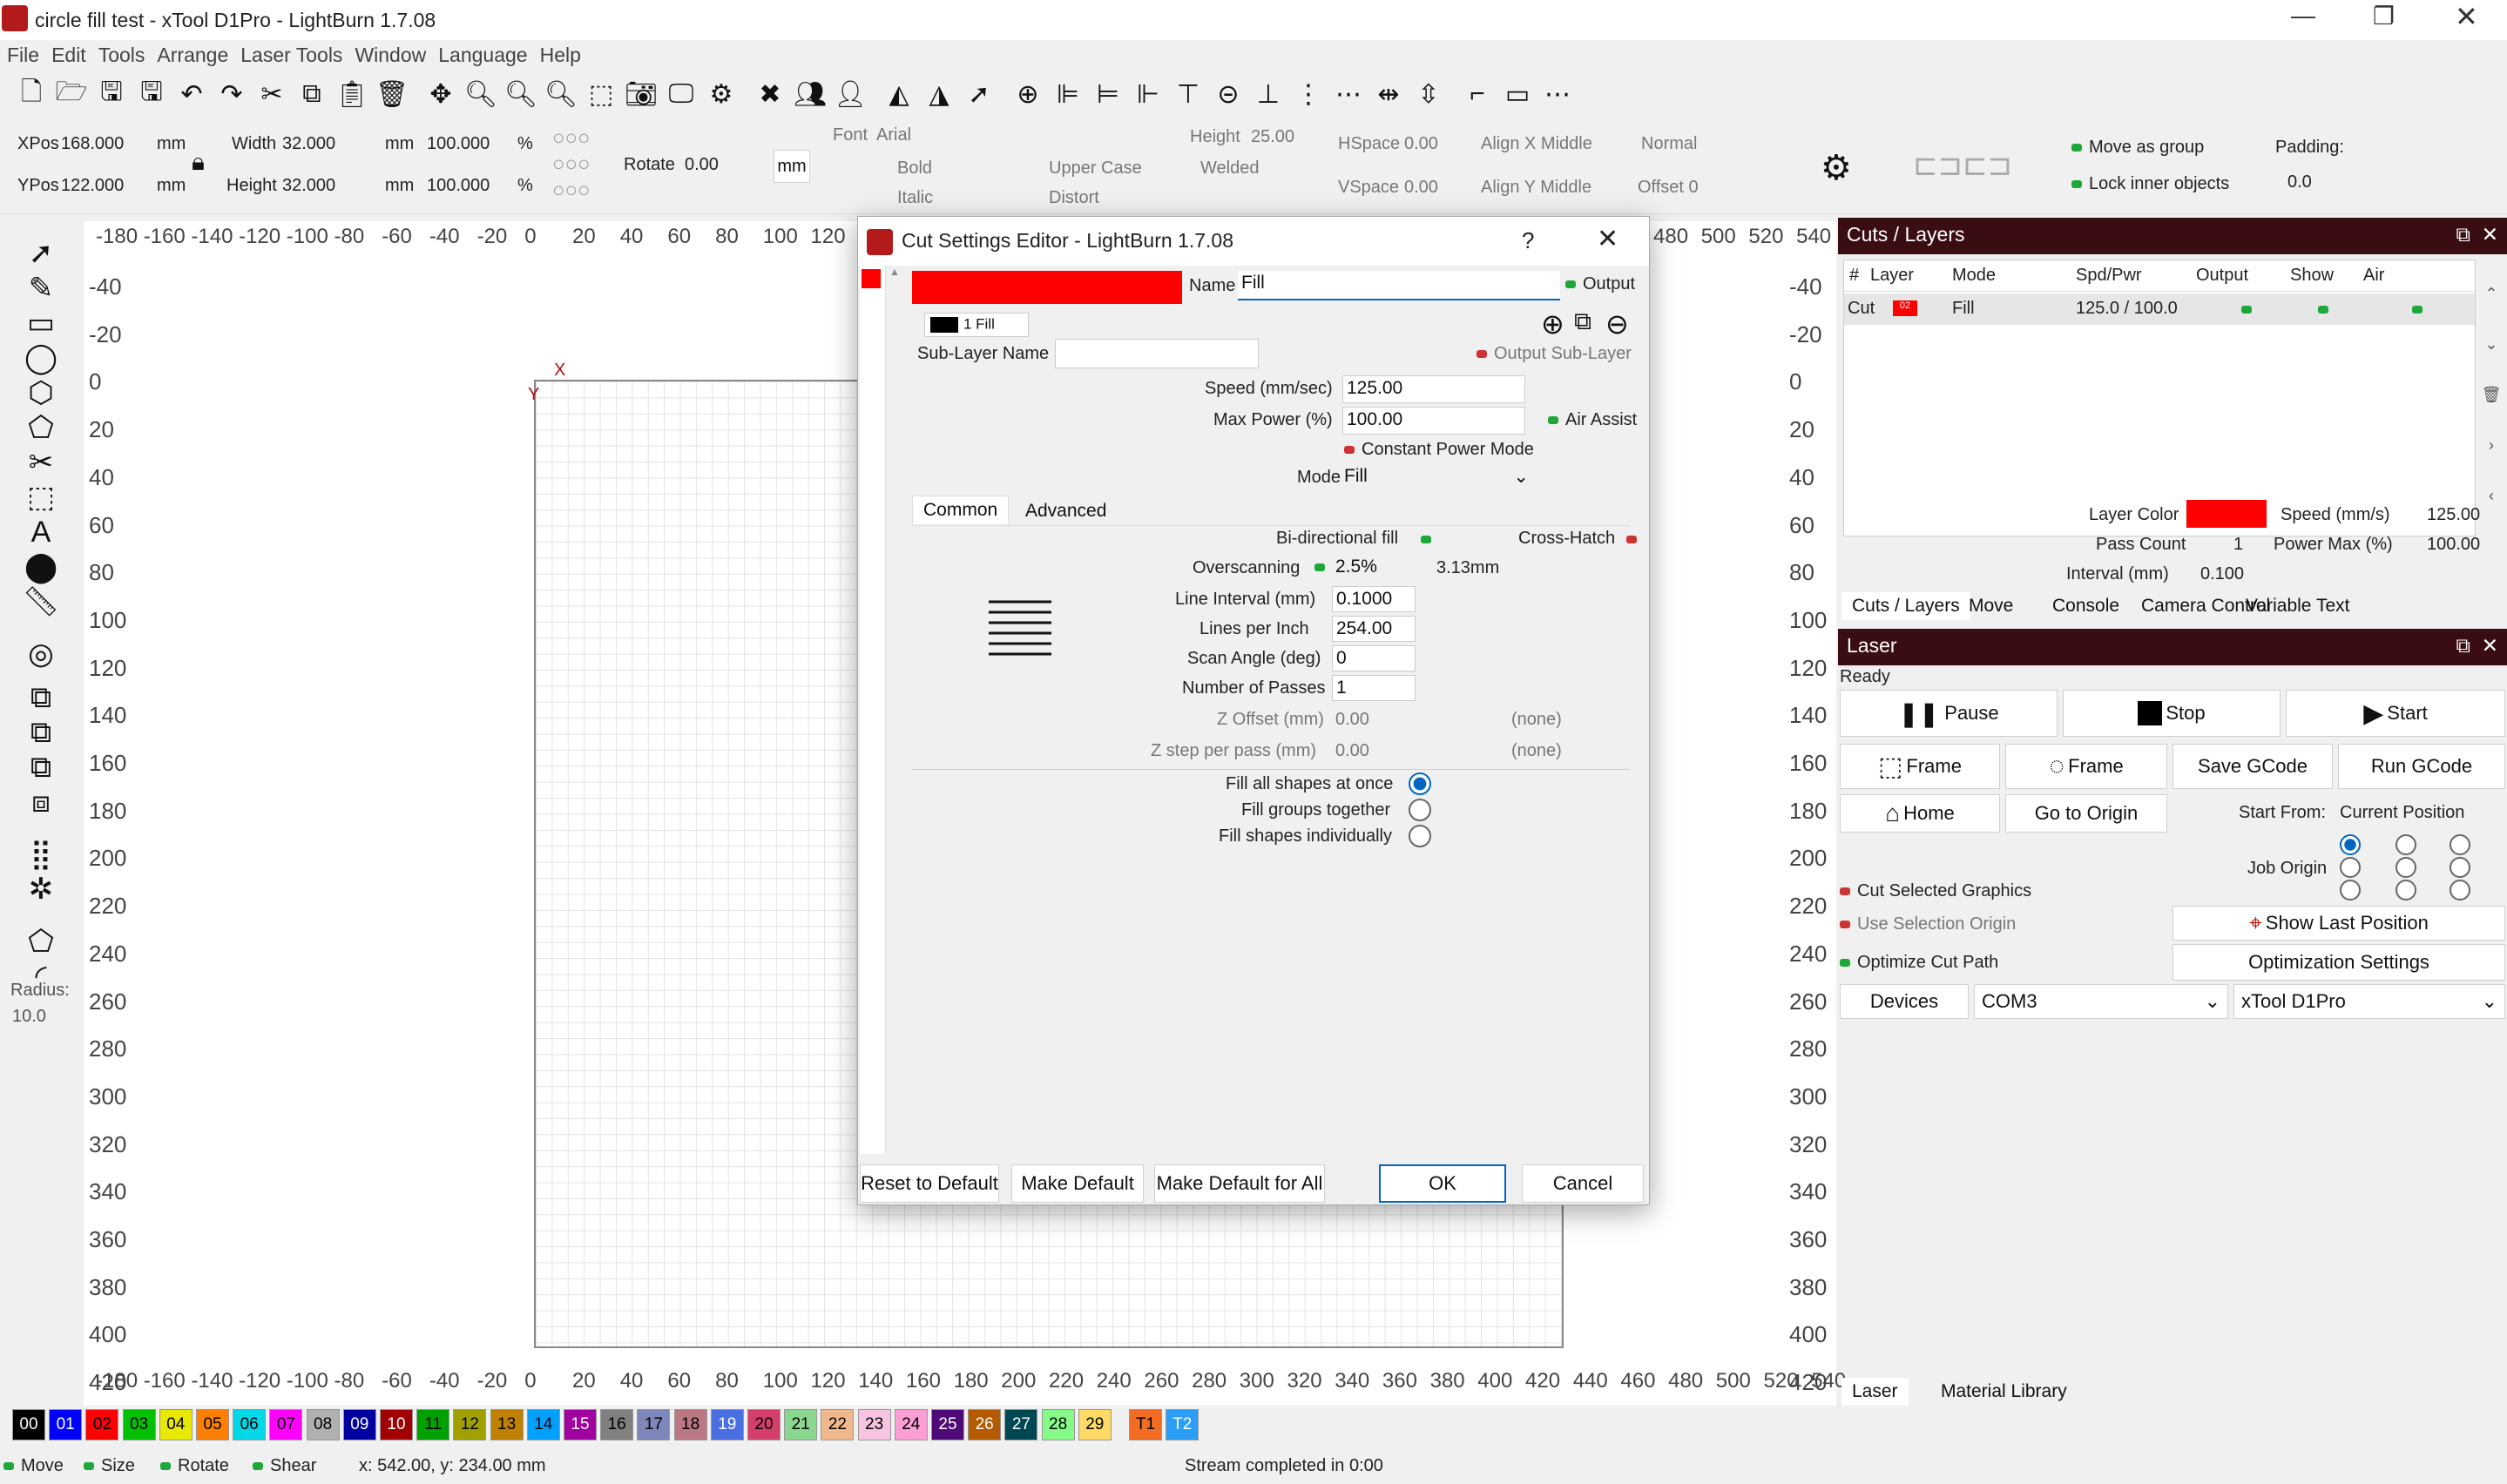 Image resolution: width=2507 pixels, height=1484 pixels. I want to click on rectangle-tool-icon: ▭, so click(41, 323).